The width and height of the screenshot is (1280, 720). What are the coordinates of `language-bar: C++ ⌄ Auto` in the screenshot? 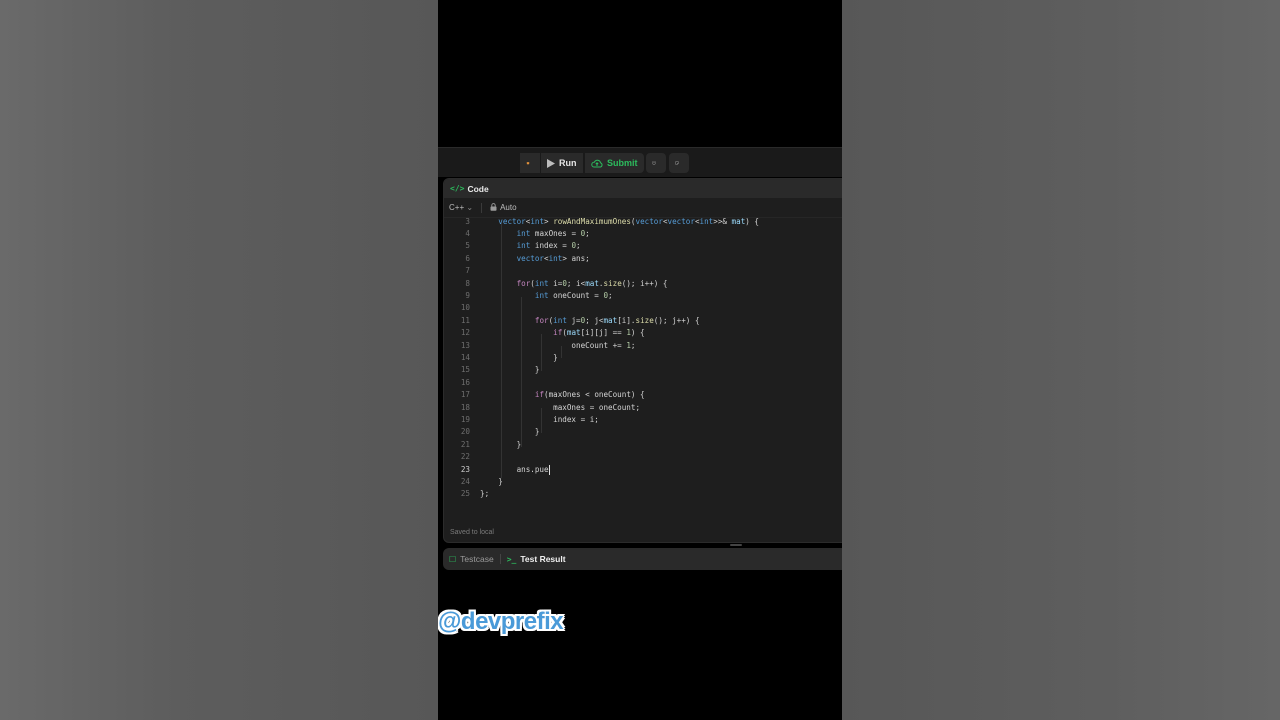 It's located at (643, 208).